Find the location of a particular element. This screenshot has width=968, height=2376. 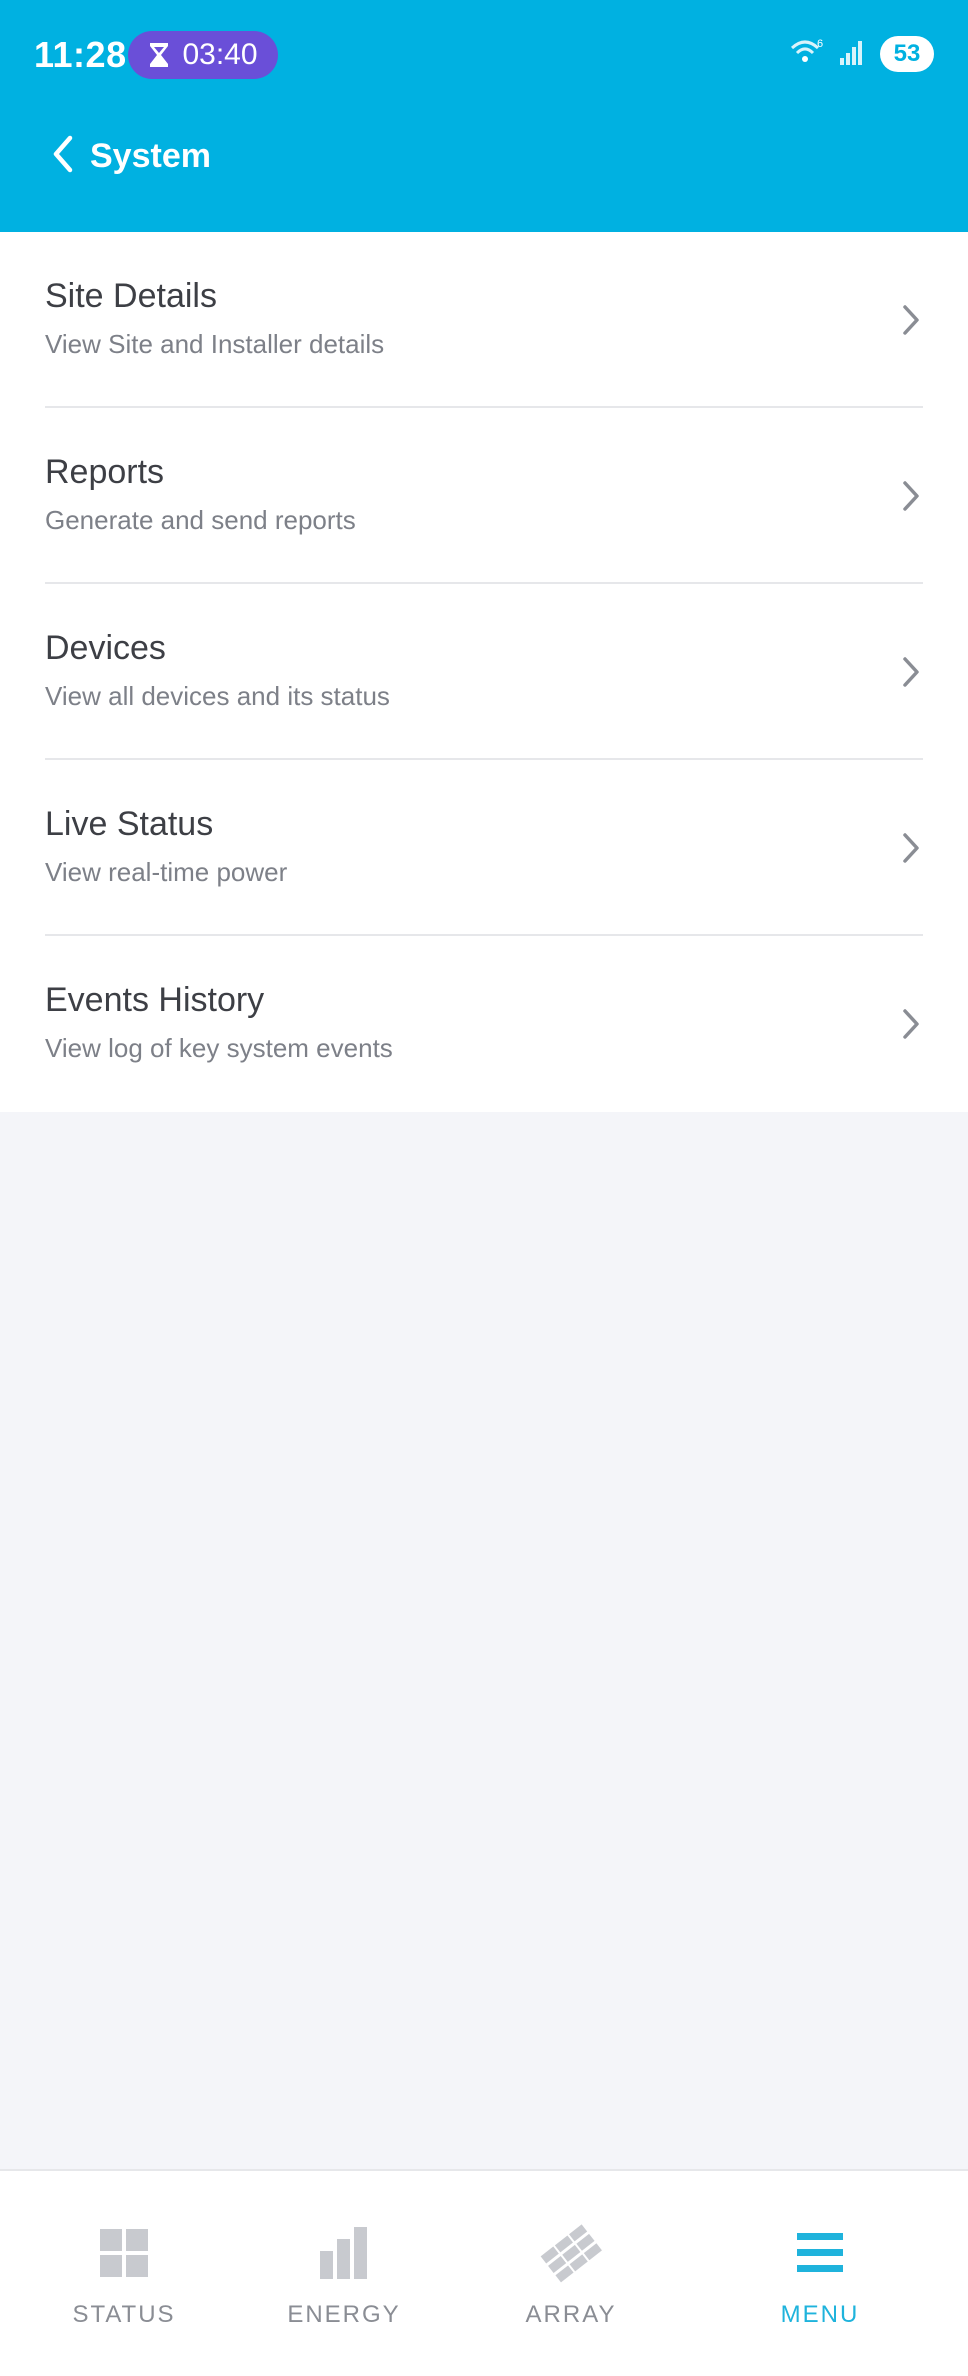

menu-item-devices: Devices View all devices and its status is located at coordinates (484, 672).